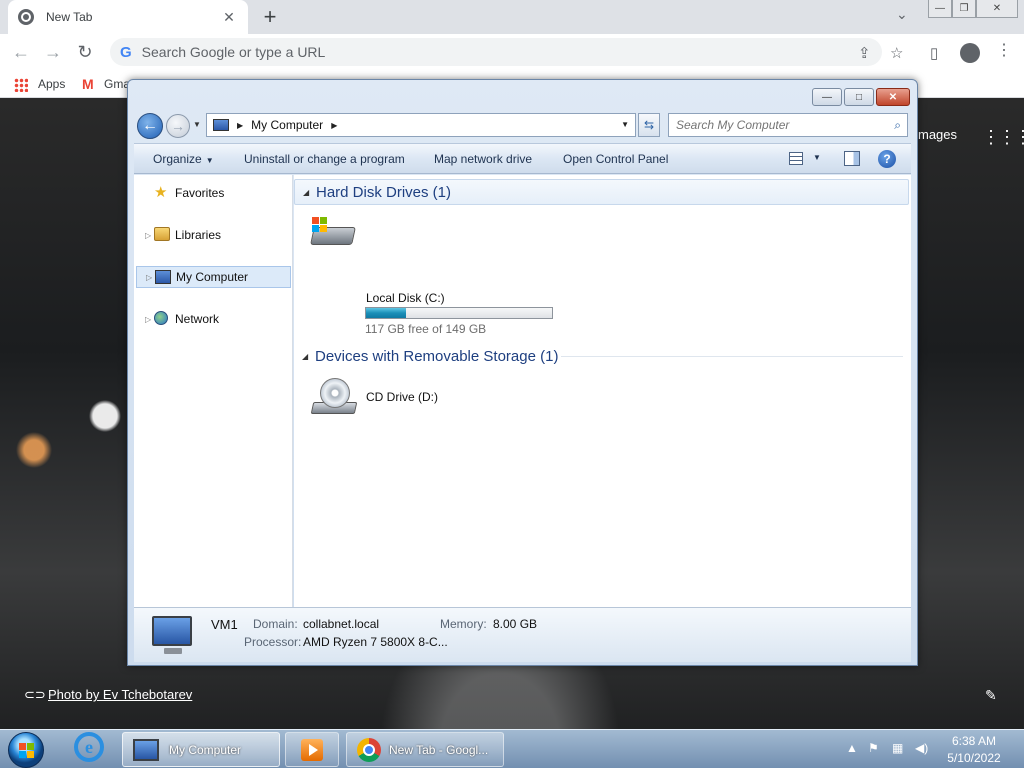  What do you see at coordinates (150, 126) in the screenshot?
I see `explorer-back-button: ←` at bounding box center [150, 126].